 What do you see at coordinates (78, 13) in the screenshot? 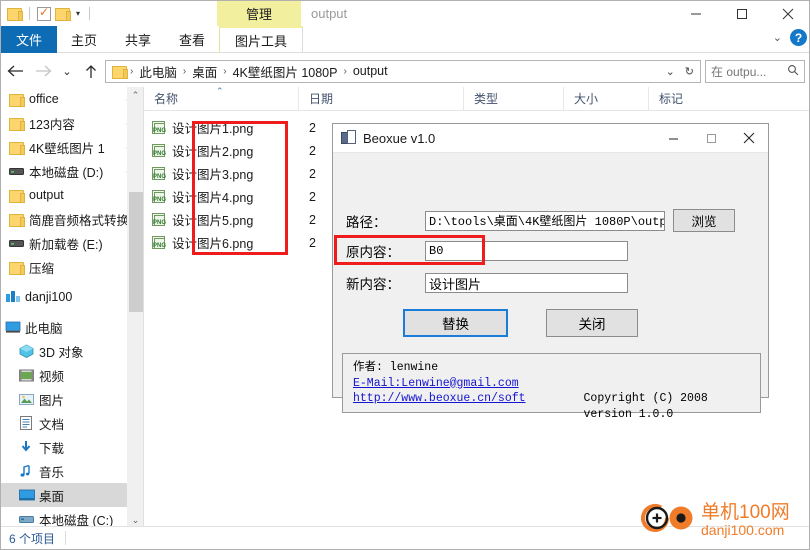
I see `customize-caret-icon: ▾` at bounding box center [78, 13].